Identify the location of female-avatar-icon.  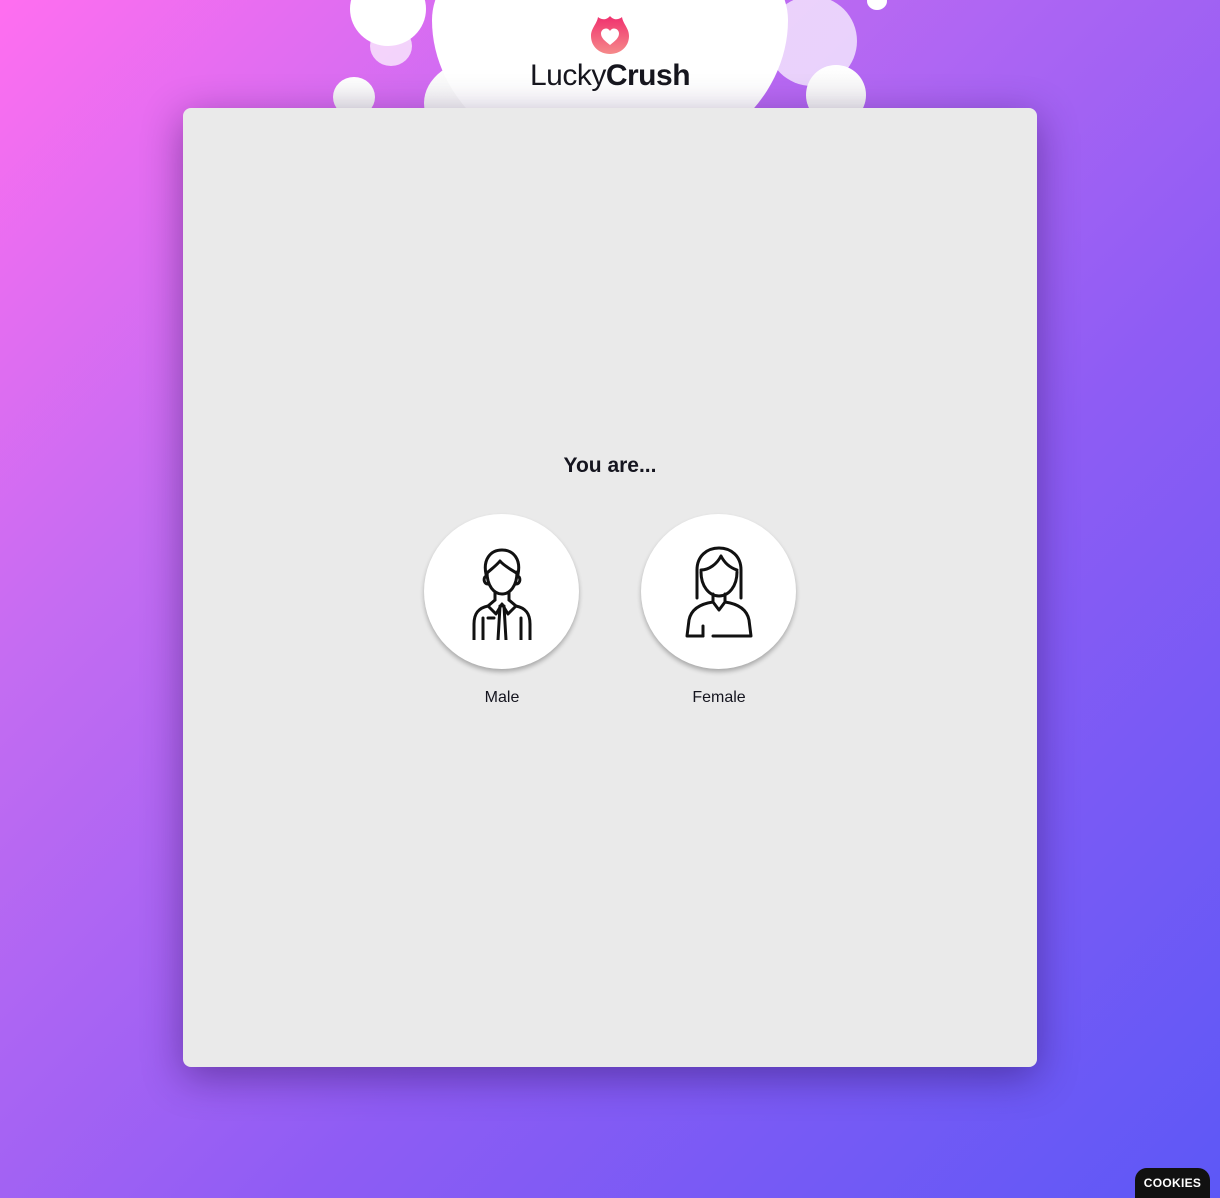
(718, 591).